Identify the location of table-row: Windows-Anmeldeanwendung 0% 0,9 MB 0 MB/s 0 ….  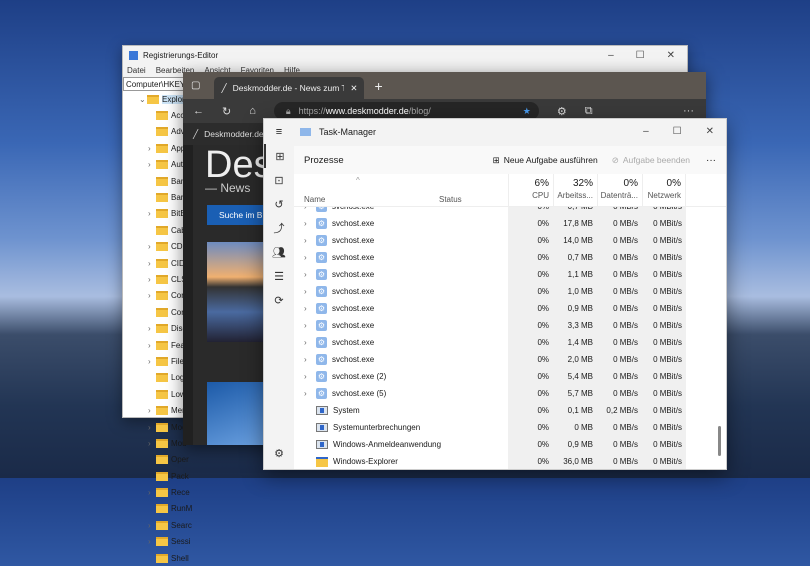
(510, 444).